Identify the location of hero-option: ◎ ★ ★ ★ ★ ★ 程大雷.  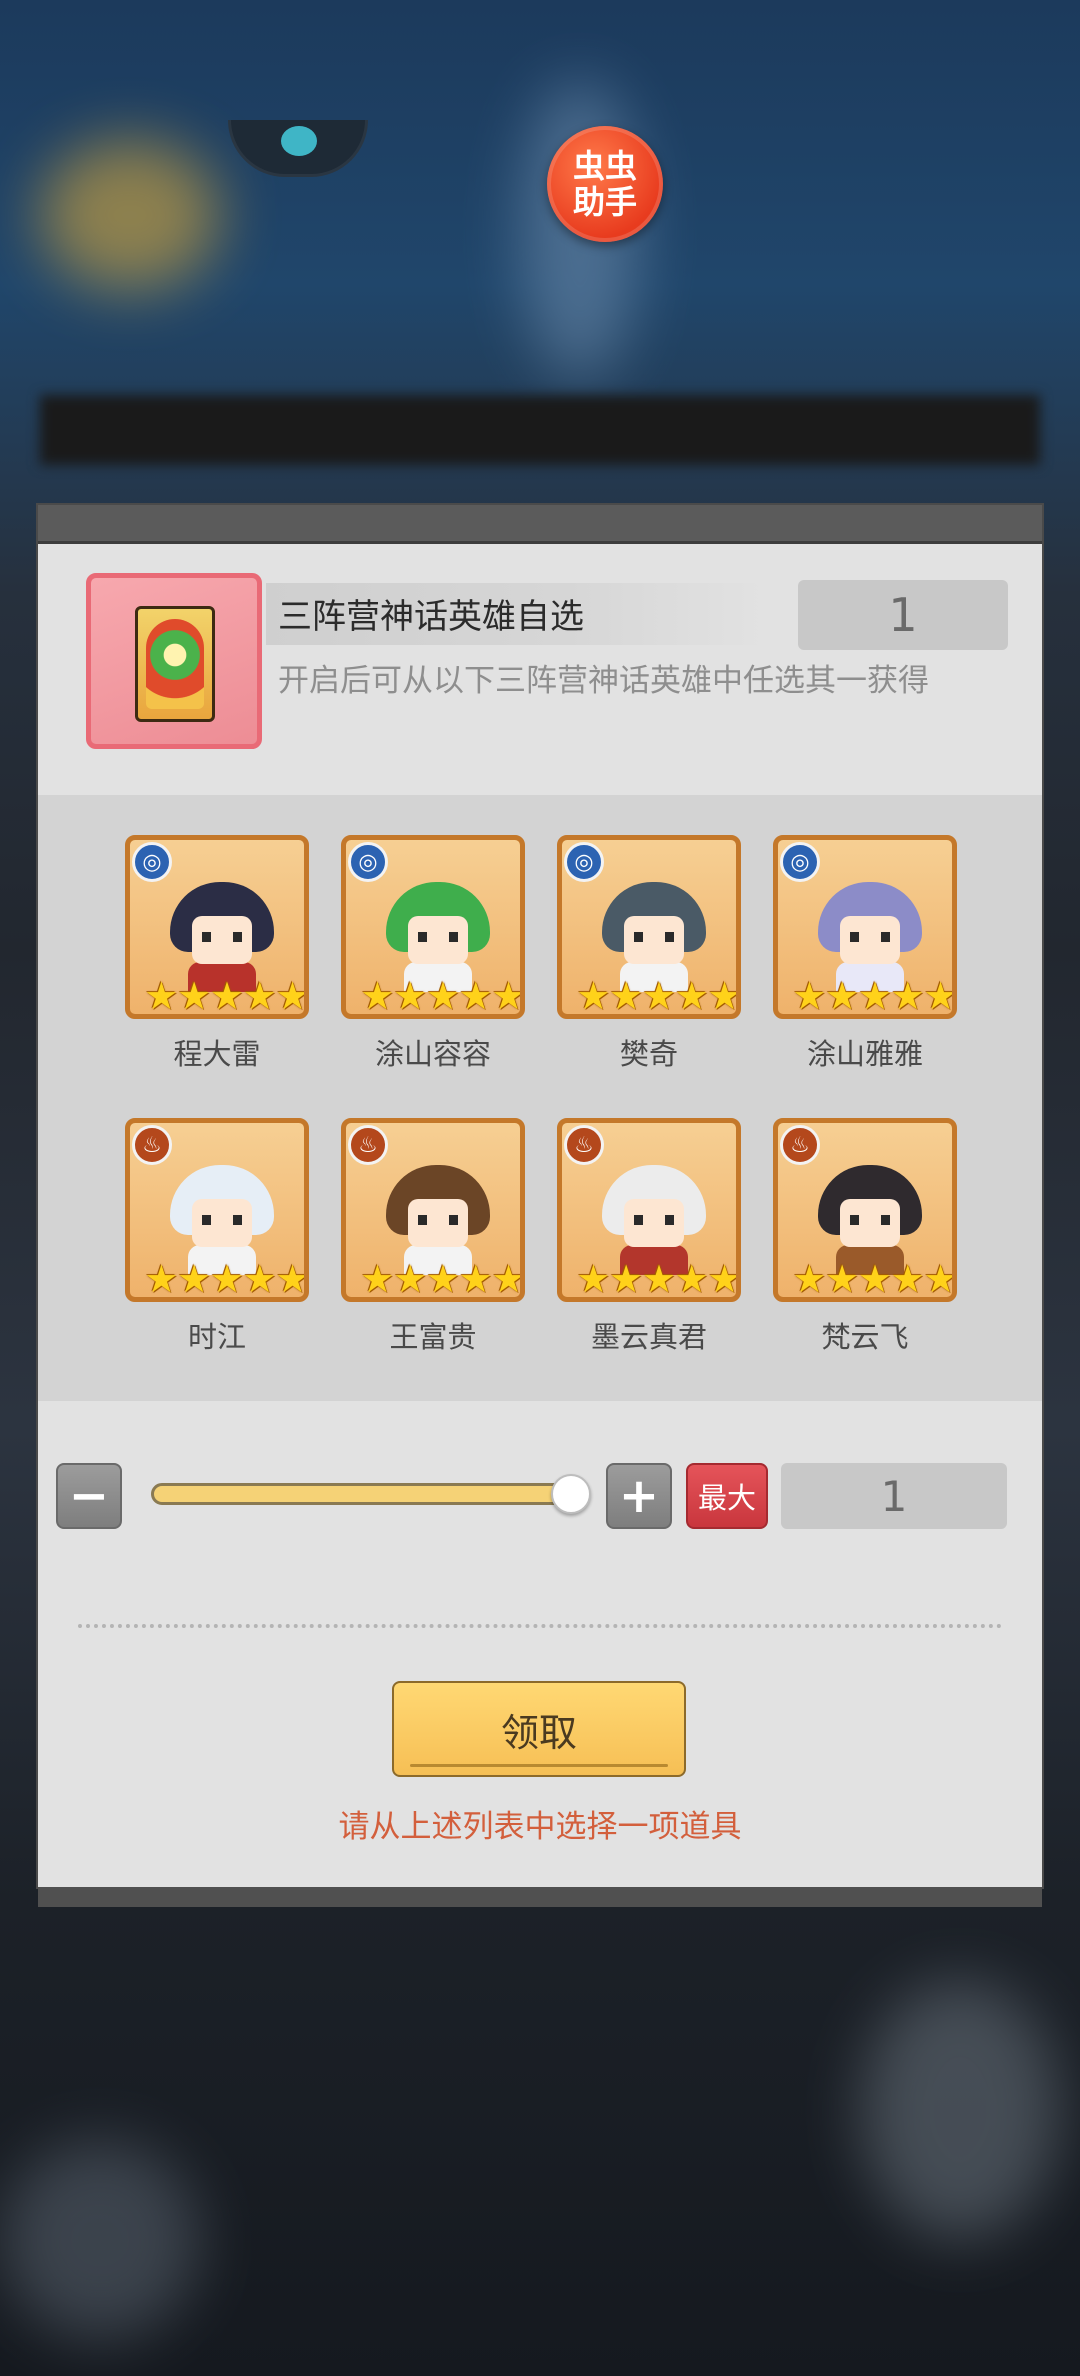
(217, 954).